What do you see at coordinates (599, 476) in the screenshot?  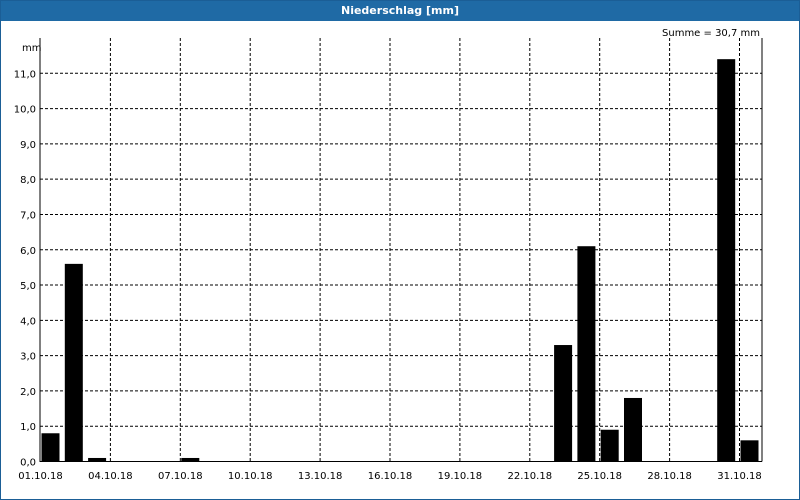 I see `x-tick-label: 25.10.18` at bounding box center [599, 476].